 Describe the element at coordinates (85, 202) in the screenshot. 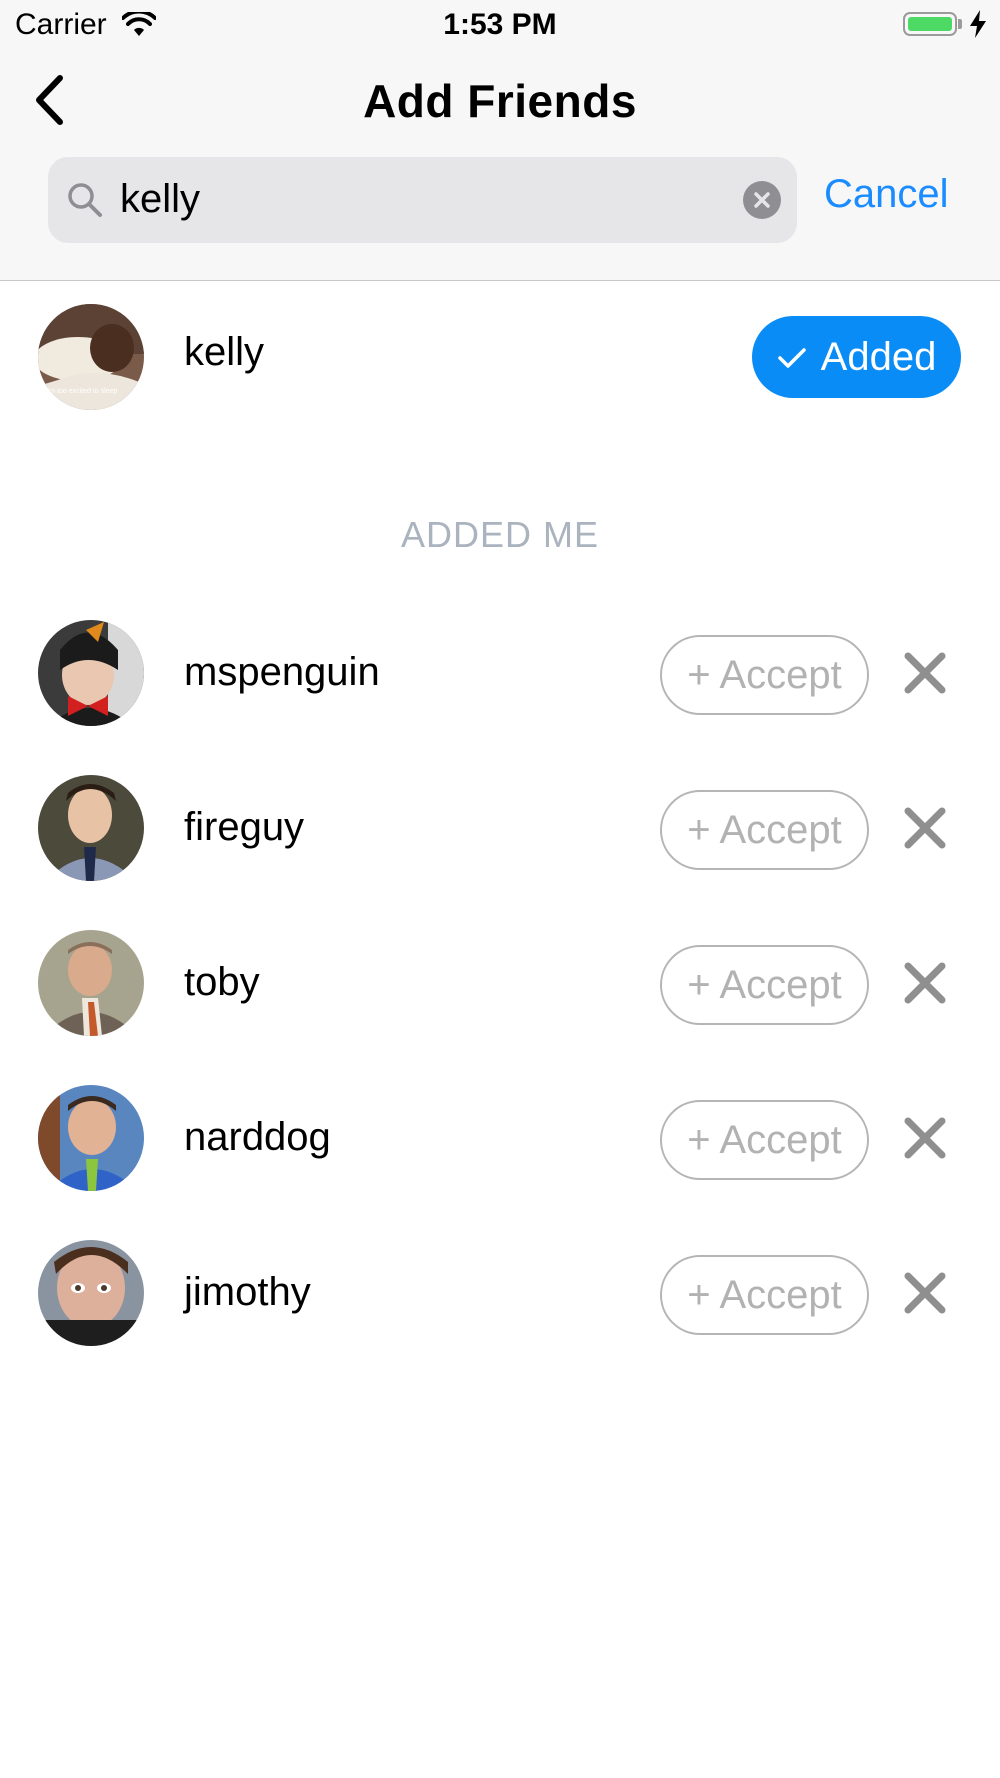

I see `search-icon` at that location.